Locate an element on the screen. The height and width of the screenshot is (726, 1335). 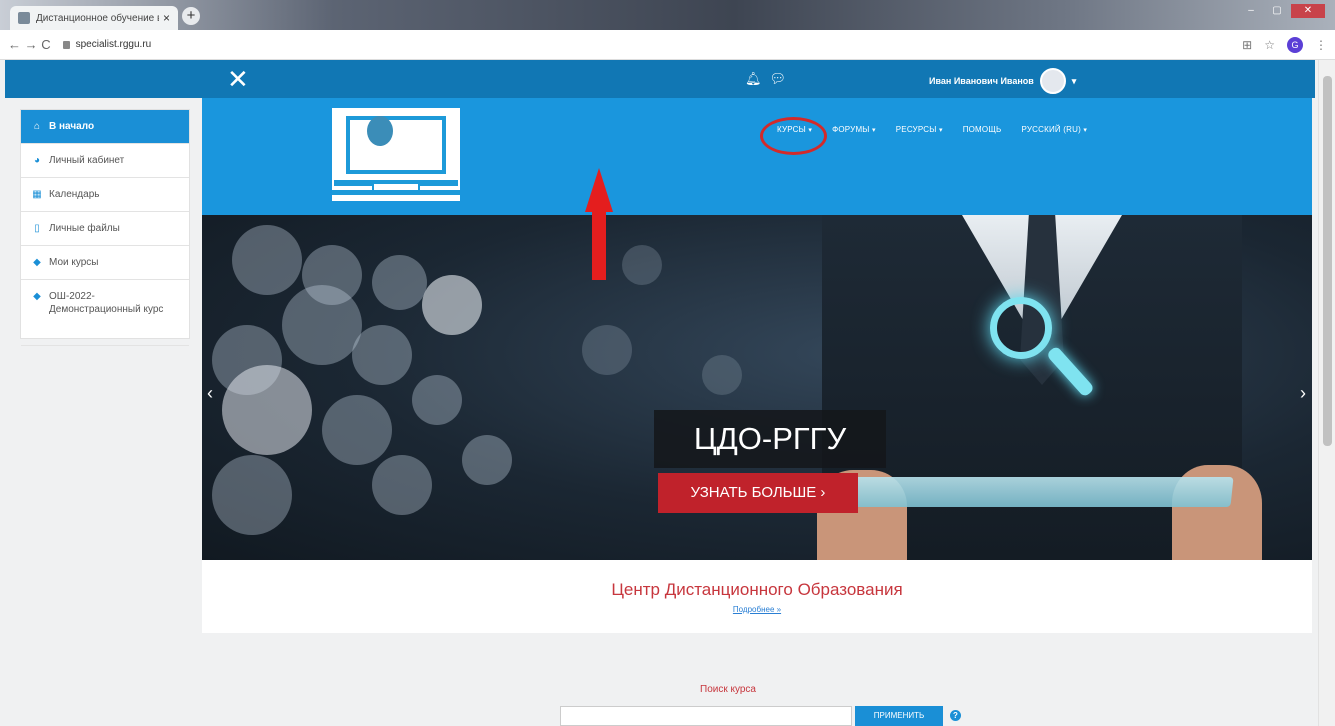
browser-actions: ⊞ ☆ G ⋮ is located at coordinates (1284, 44).